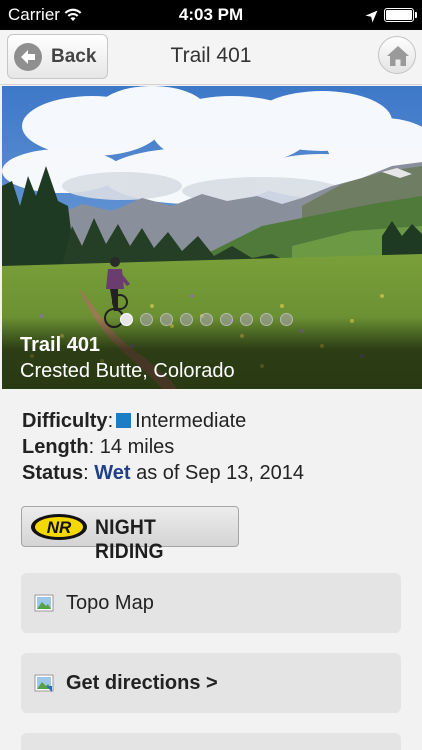 The width and height of the screenshot is (422, 750). I want to click on difficulty-label: Difficulty, so click(65, 421).